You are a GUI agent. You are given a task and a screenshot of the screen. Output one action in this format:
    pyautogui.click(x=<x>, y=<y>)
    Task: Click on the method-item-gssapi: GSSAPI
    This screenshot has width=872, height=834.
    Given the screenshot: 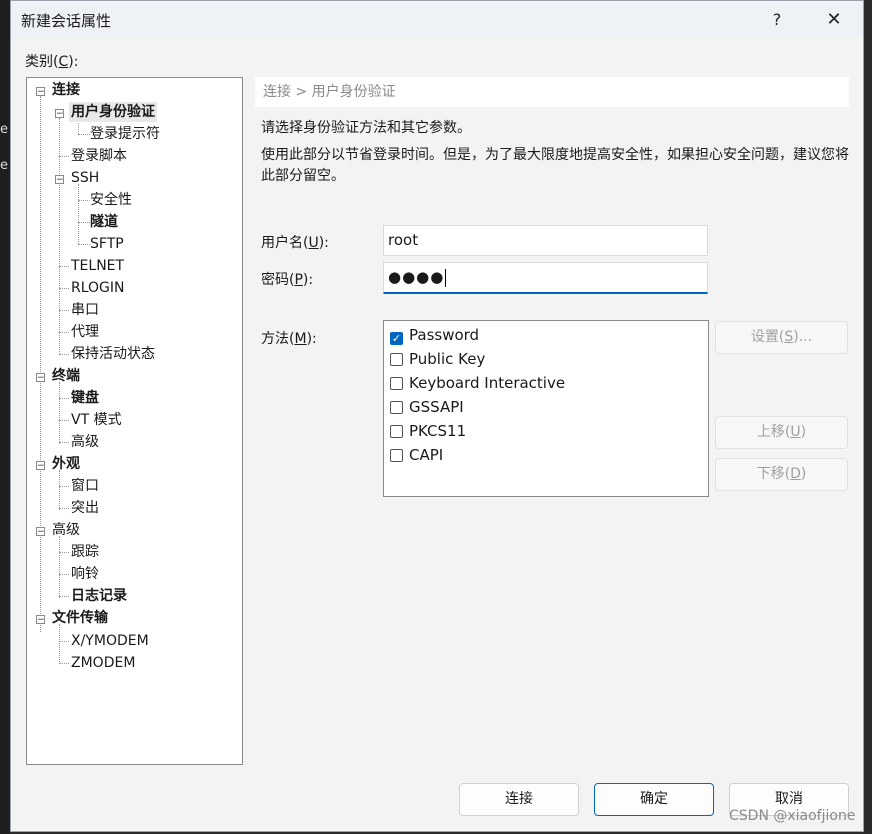 What is the action you would take?
    pyautogui.click(x=427, y=407)
    